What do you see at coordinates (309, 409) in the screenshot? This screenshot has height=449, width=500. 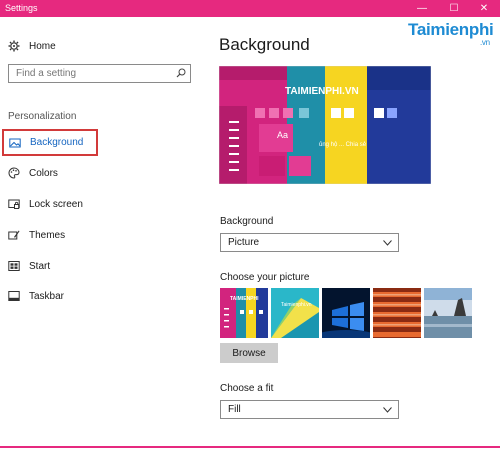 I see `fit-dropdown: Fill` at bounding box center [309, 409].